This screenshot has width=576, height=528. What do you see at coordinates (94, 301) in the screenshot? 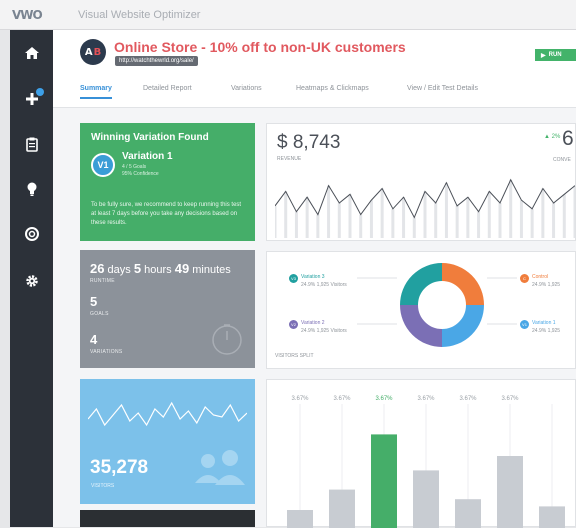
I see `goals-value: 5` at bounding box center [94, 301].